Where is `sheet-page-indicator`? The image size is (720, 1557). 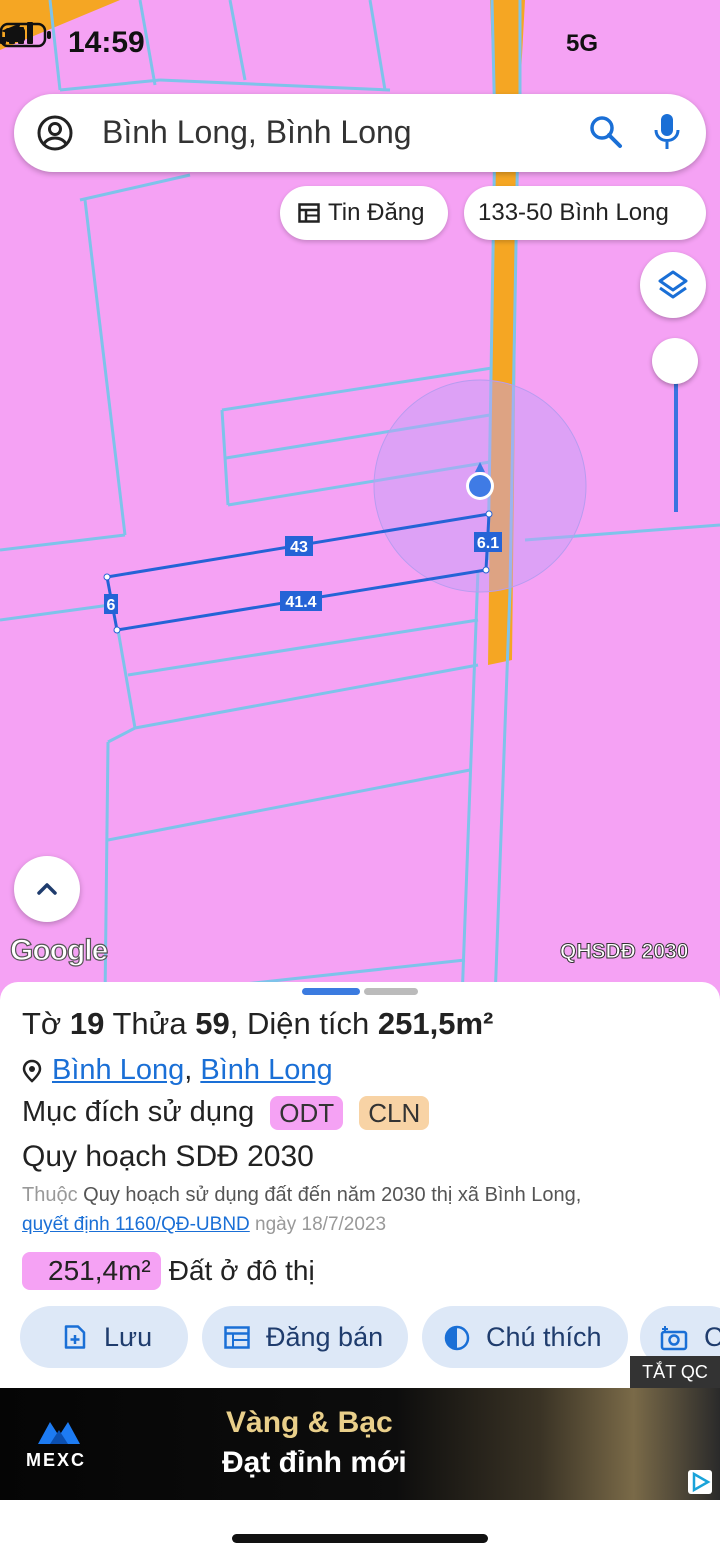 sheet-page-indicator is located at coordinates (391, 991).